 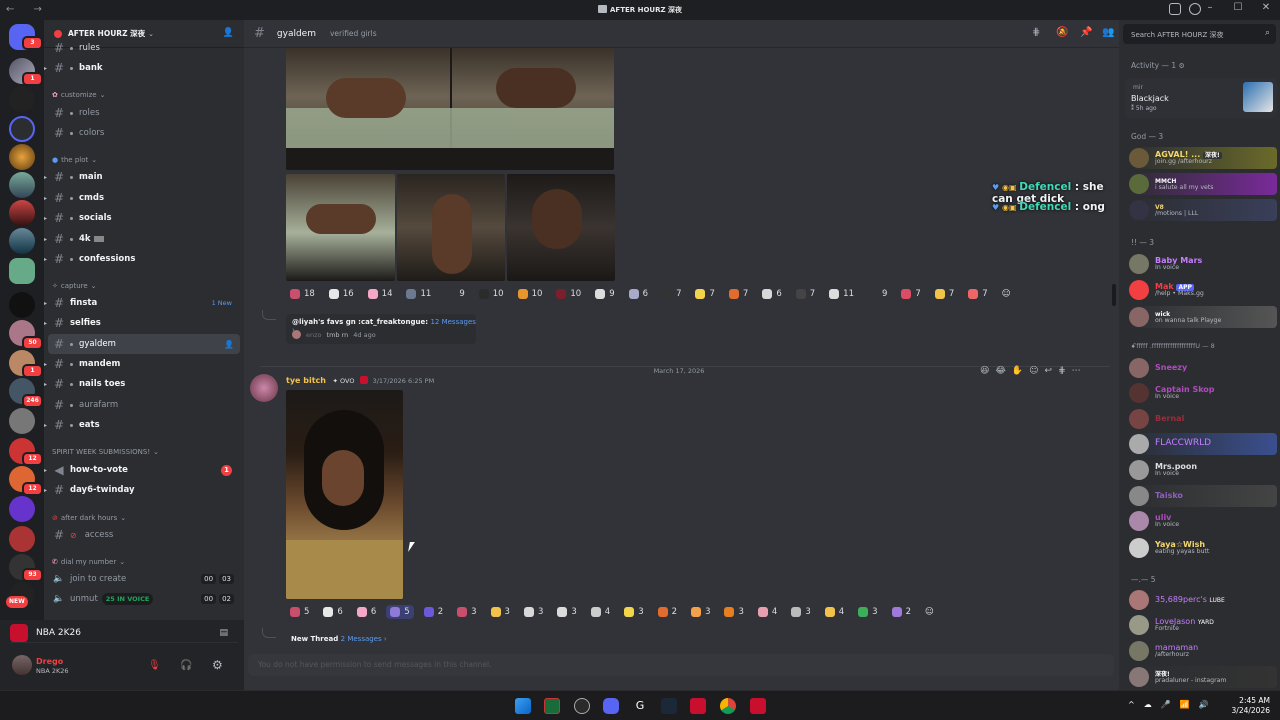 What do you see at coordinates (142, 425) in the screenshot?
I see `channel-eats: ▸ # eats` at bounding box center [142, 425].